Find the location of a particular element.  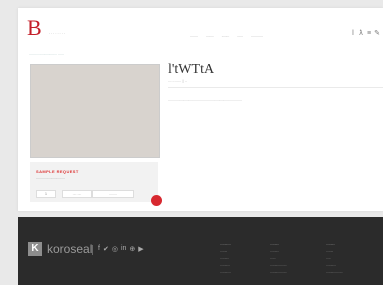

logo: B is located at coordinates (38, 28).